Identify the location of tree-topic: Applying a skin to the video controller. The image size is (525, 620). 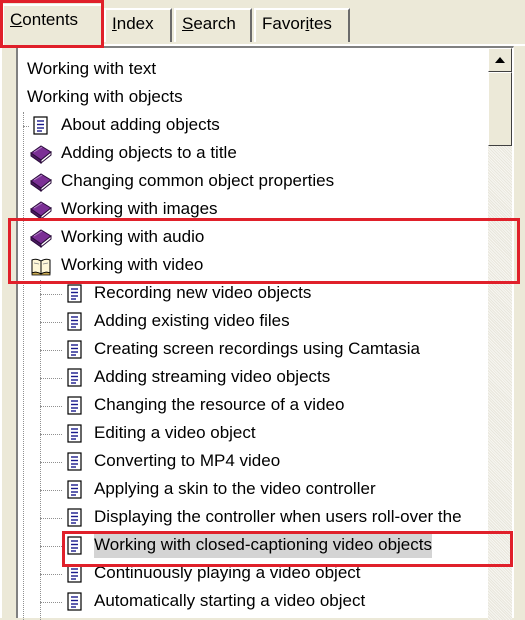
(253, 490).